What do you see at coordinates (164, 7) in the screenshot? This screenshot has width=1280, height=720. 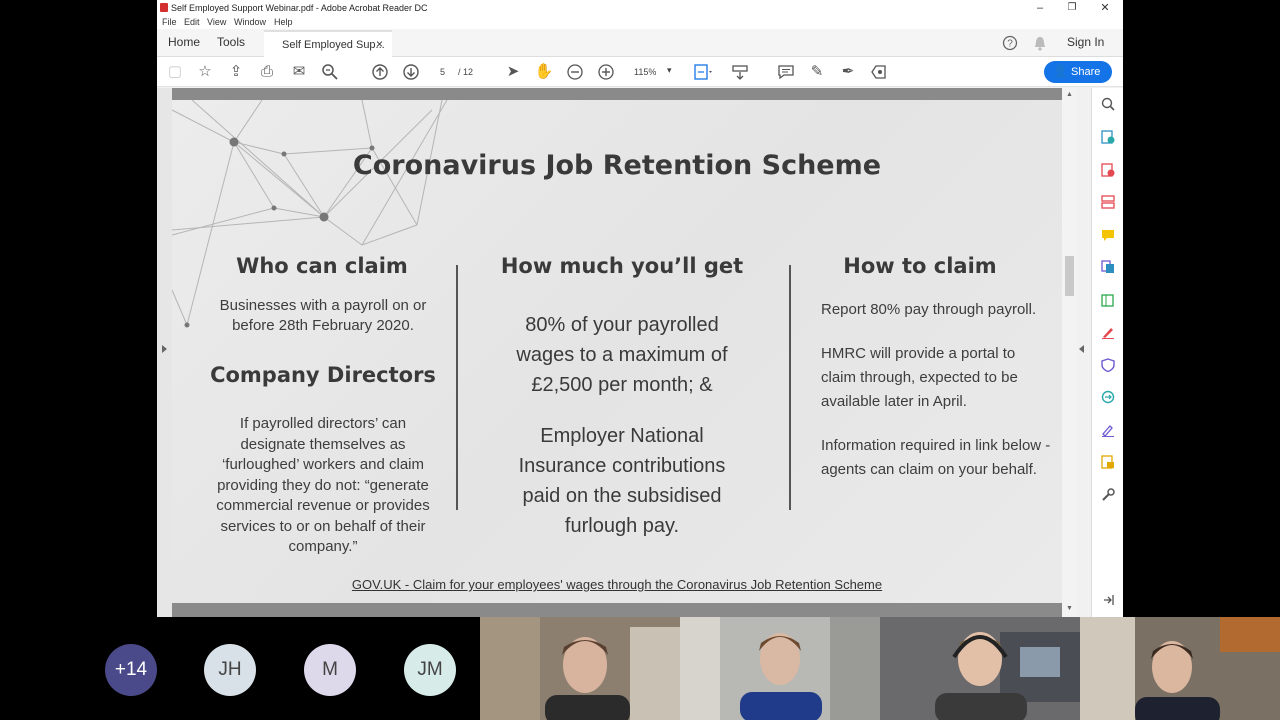 I see `acrobat-app-icon` at bounding box center [164, 7].